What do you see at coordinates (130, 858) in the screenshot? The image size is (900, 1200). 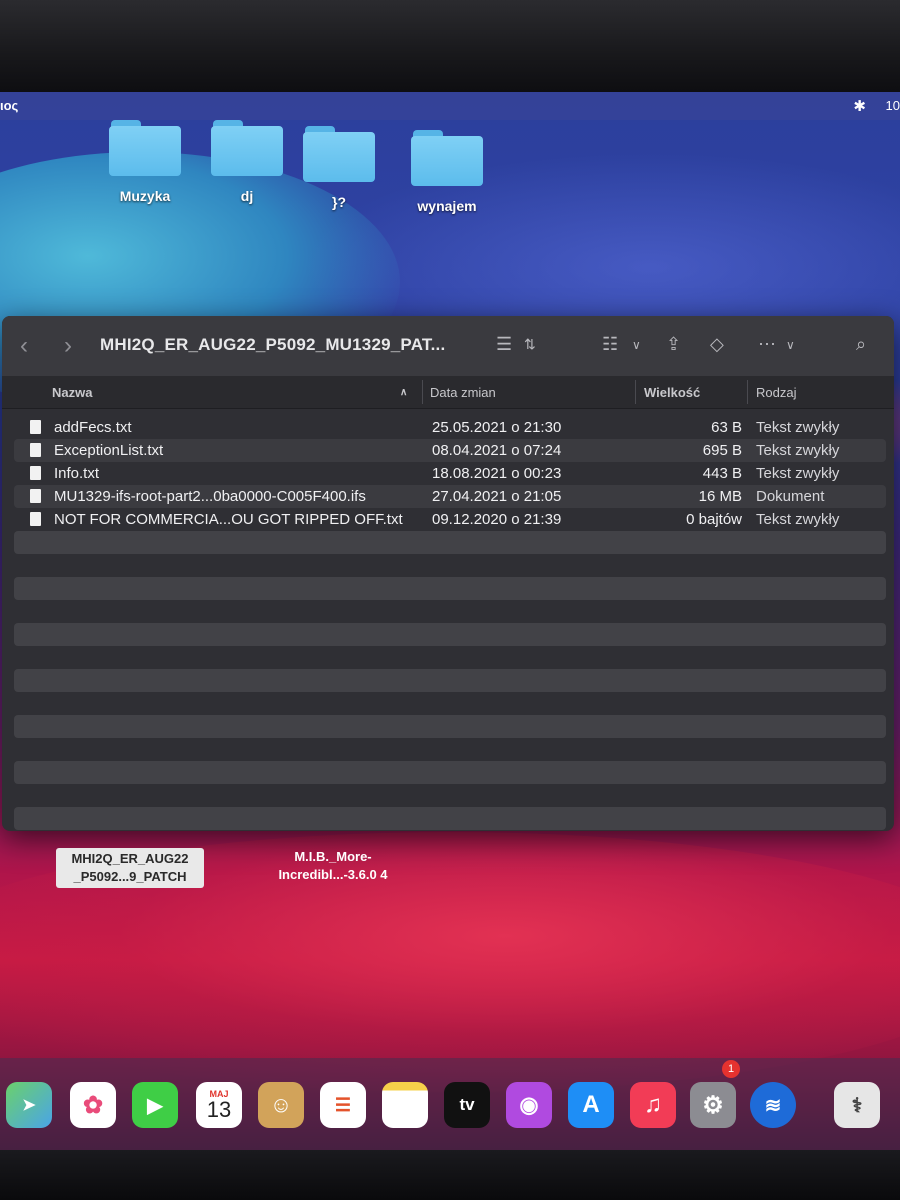 I see `item-label-line1: MHI2Q_ER_AUG22` at bounding box center [130, 858].